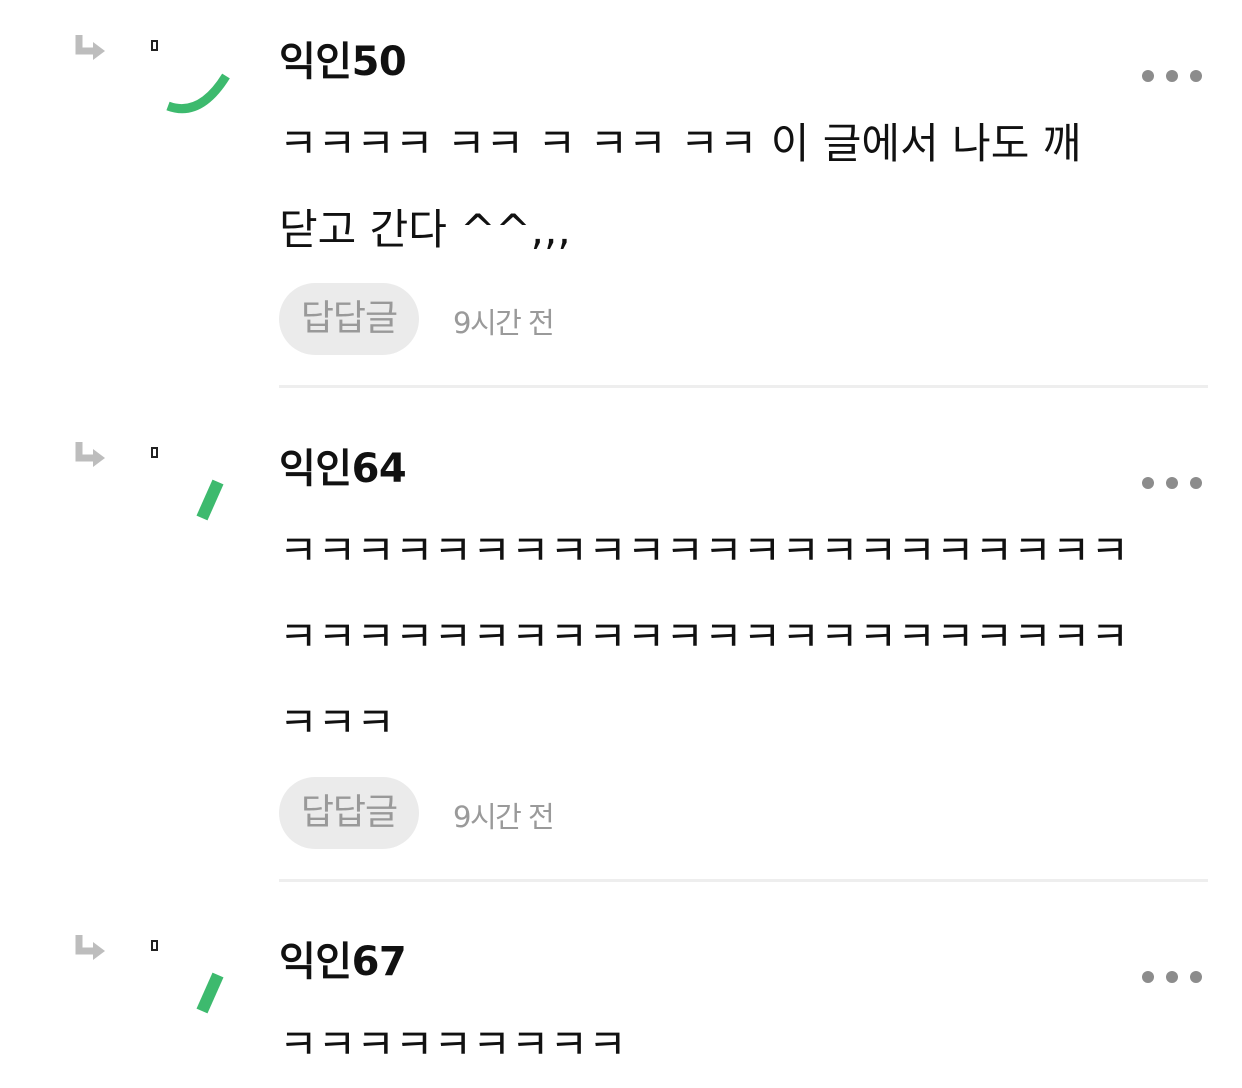  What do you see at coordinates (680, 186) in the screenshot?
I see `comment-text: ㅋㅋㅋㅋ ㅋㅋ ㅋ ㅋㅋ ㅋㅋ 이 글에서 나도 깨 닫고 간다 ^^,,,` at bounding box center [680, 186].